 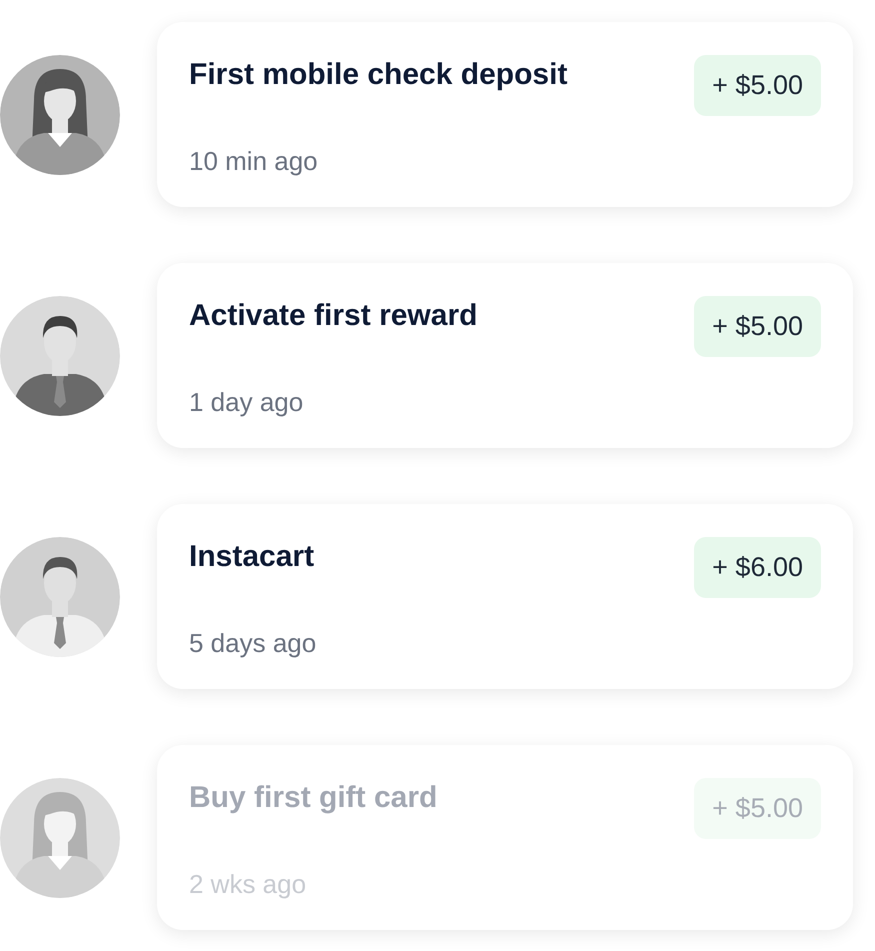 What do you see at coordinates (252, 557) in the screenshot?
I see `activity-title: Instacart` at bounding box center [252, 557].